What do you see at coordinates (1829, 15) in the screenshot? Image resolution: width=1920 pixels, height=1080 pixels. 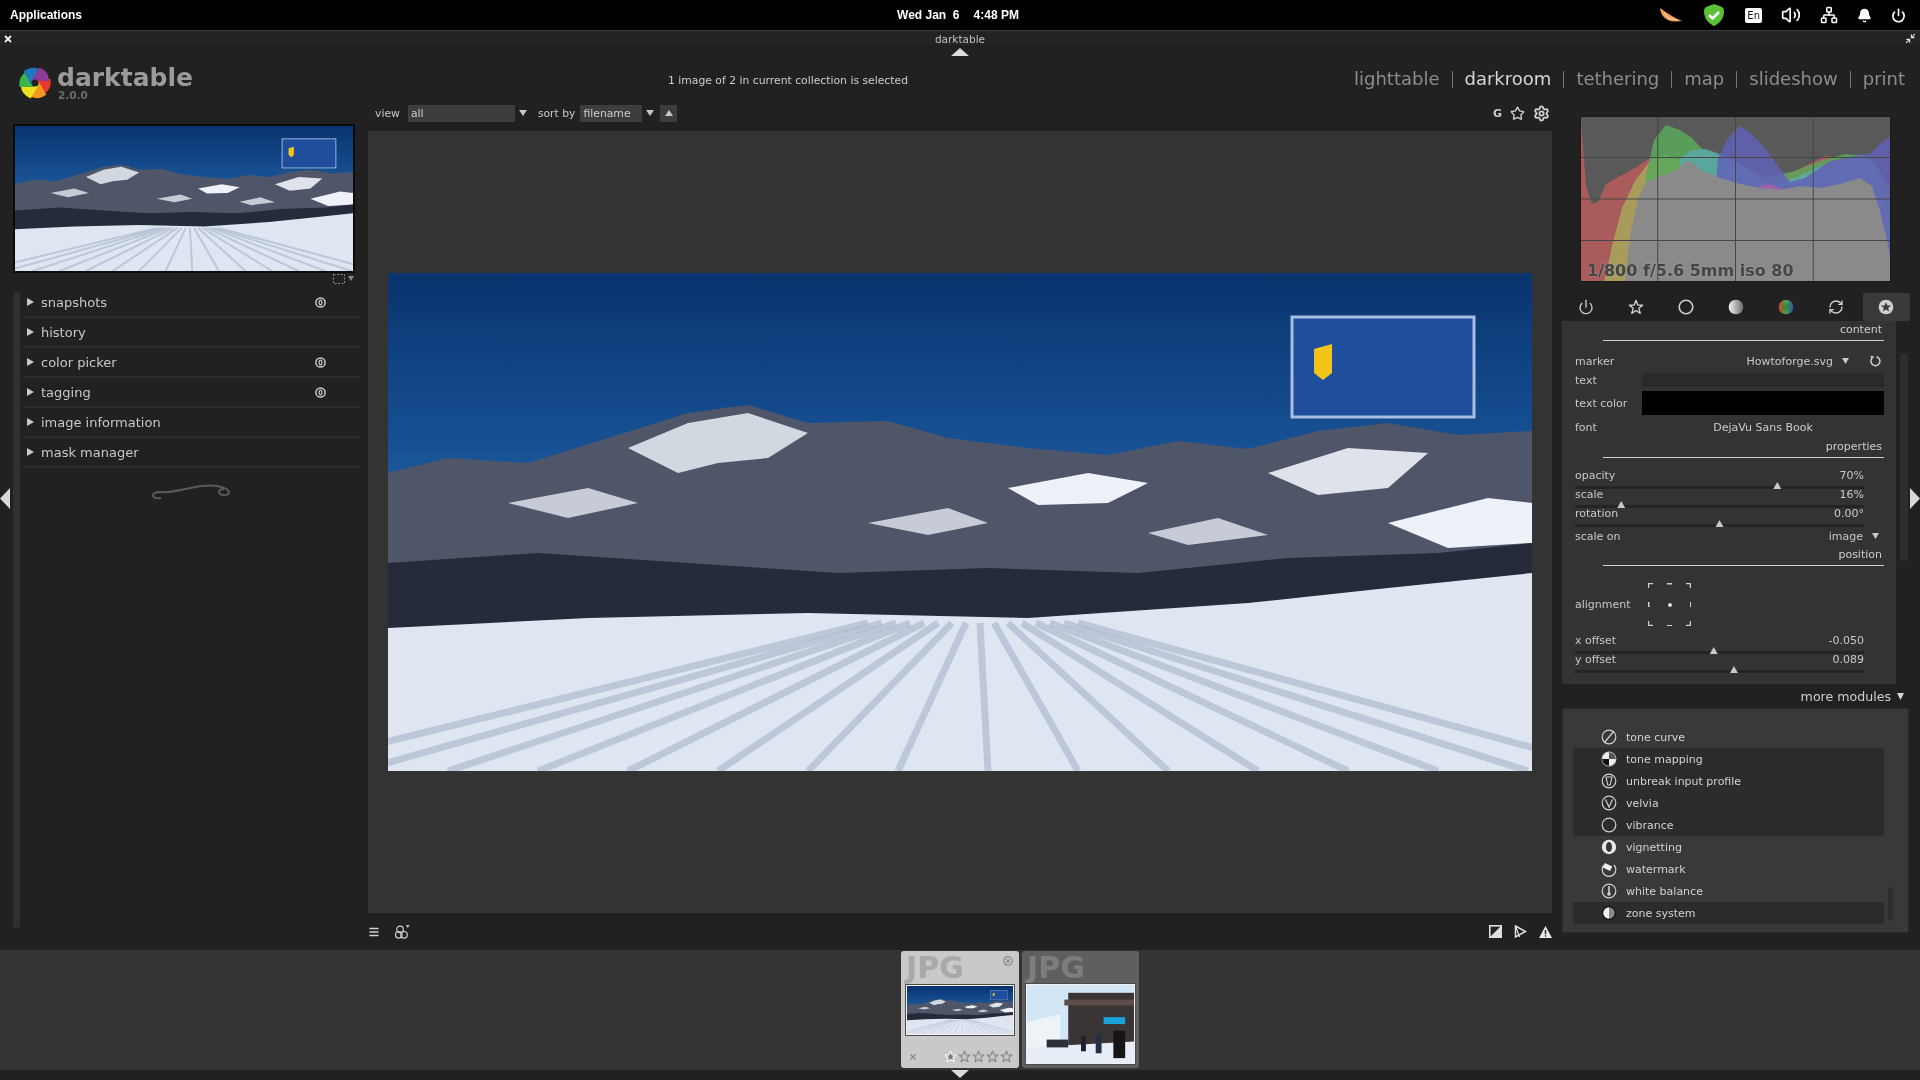 I see `network-icon` at bounding box center [1829, 15].